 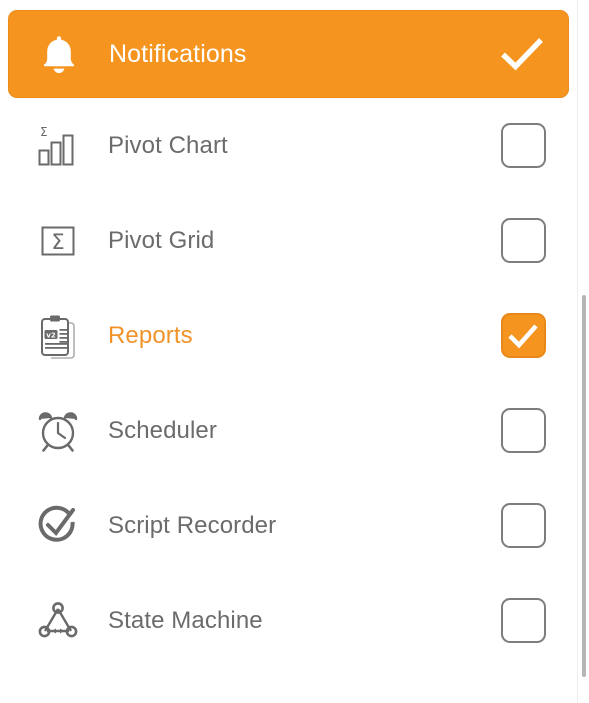 What do you see at coordinates (288, 430) in the screenshot?
I see `list-item-scheduler: Scheduler` at bounding box center [288, 430].